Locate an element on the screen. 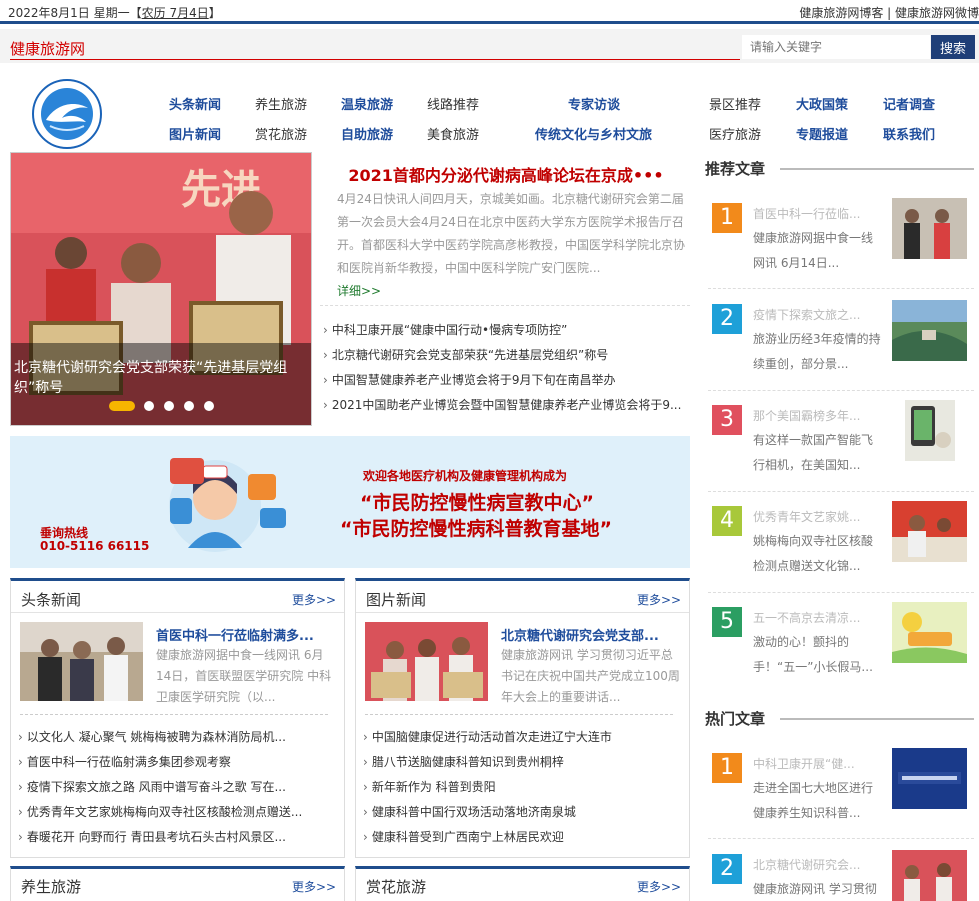  nav-yiliao: 医疗旅游 is located at coordinates (735, 133).